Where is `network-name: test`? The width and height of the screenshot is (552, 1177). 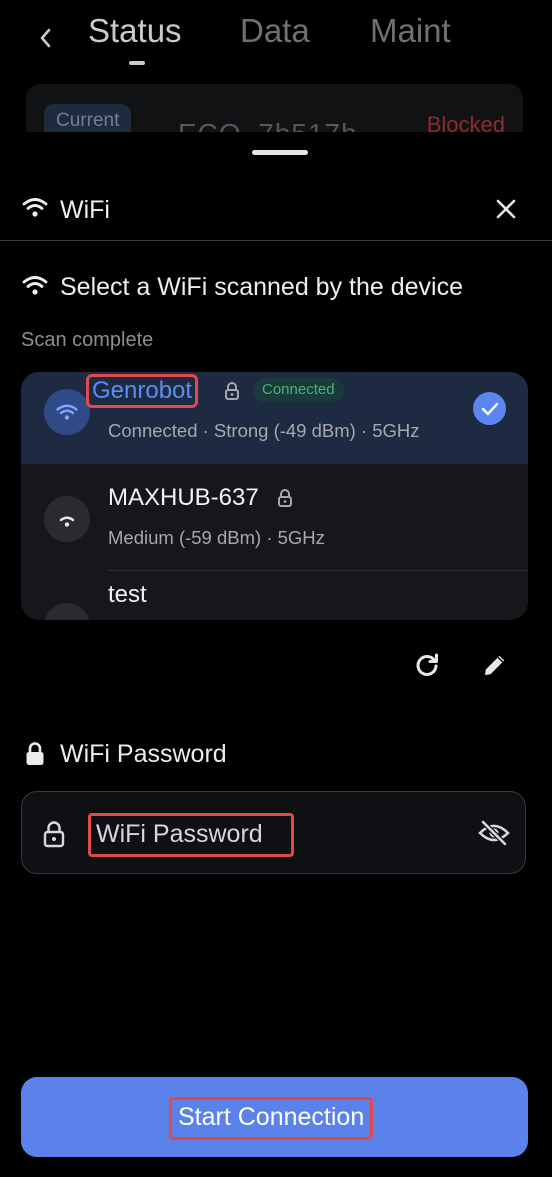
network-name: test is located at coordinates (127, 594).